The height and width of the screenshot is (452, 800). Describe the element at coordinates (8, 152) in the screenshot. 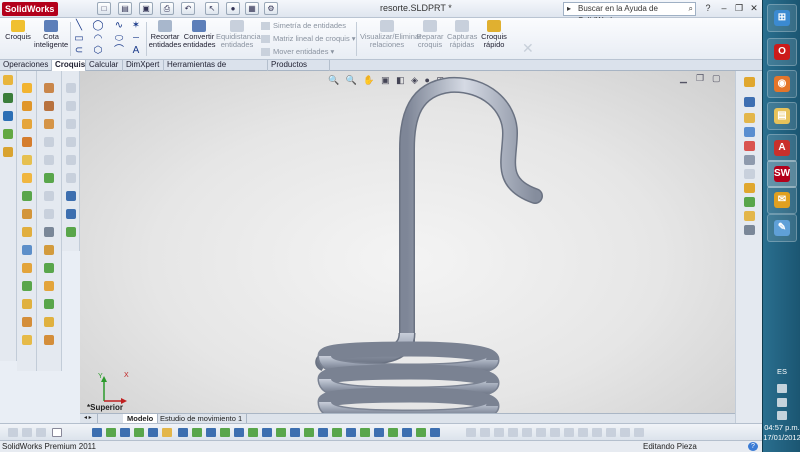

I see `plane-tool-icon` at that location.